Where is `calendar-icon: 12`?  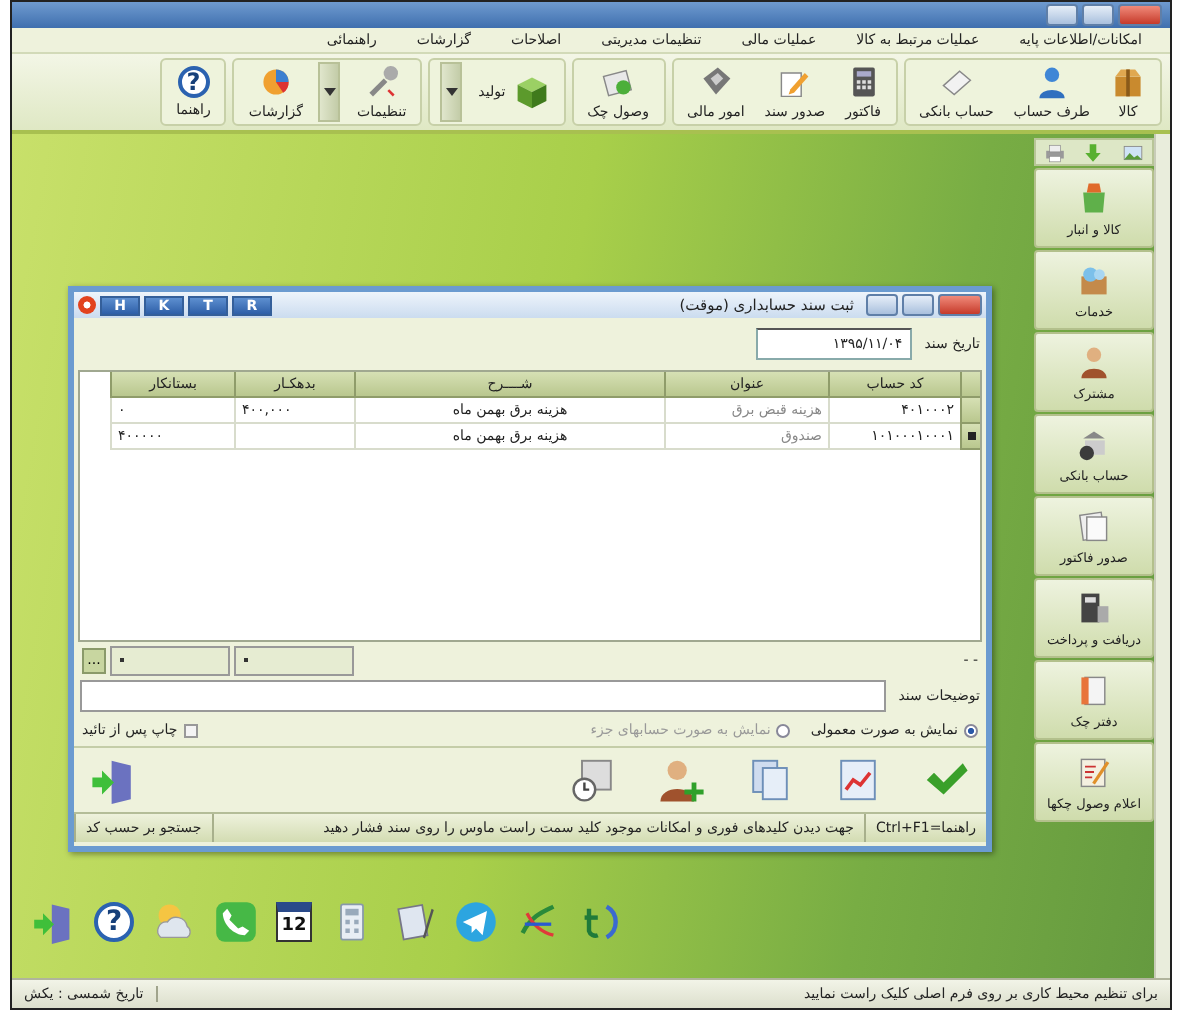
calendar-icon: 12 is located at coordinates (294, 922).